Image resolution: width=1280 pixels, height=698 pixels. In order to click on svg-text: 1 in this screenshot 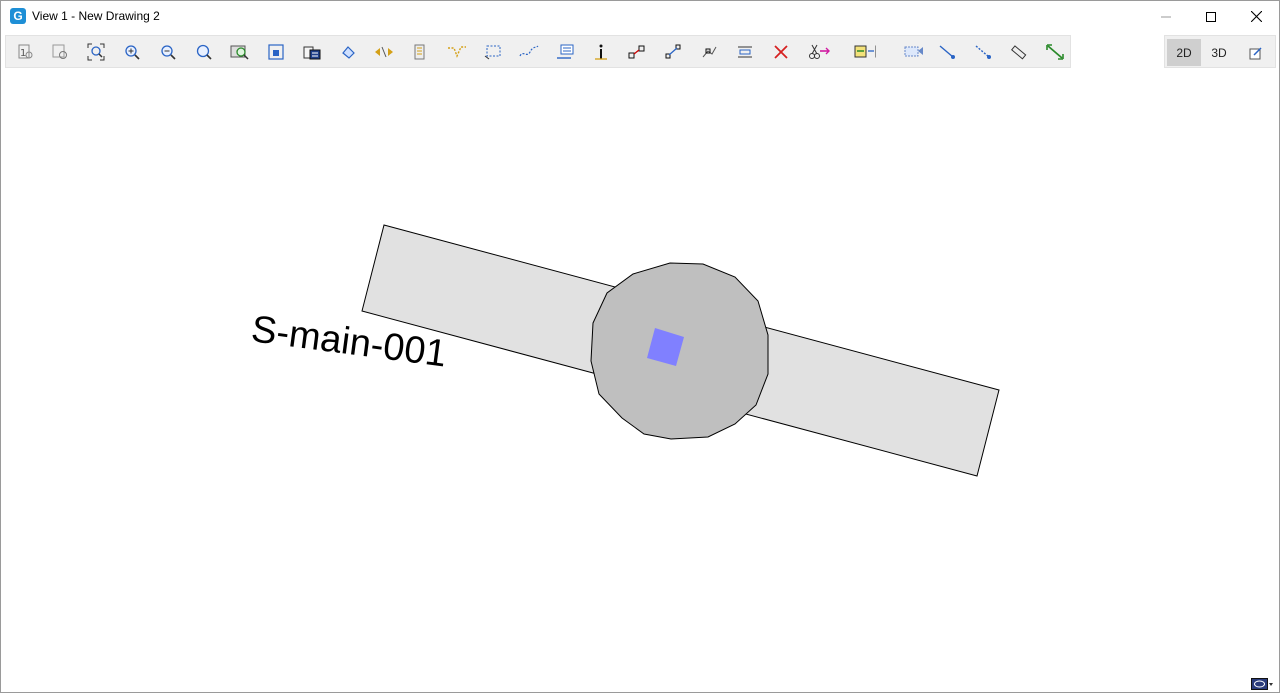, I will do `click(23, 53)`.